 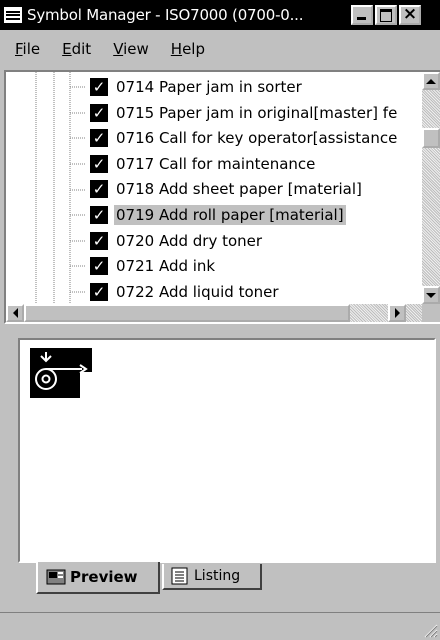 I want to click on tree-item-label: 0720 Add dry toner, so click(x=189, y=240).